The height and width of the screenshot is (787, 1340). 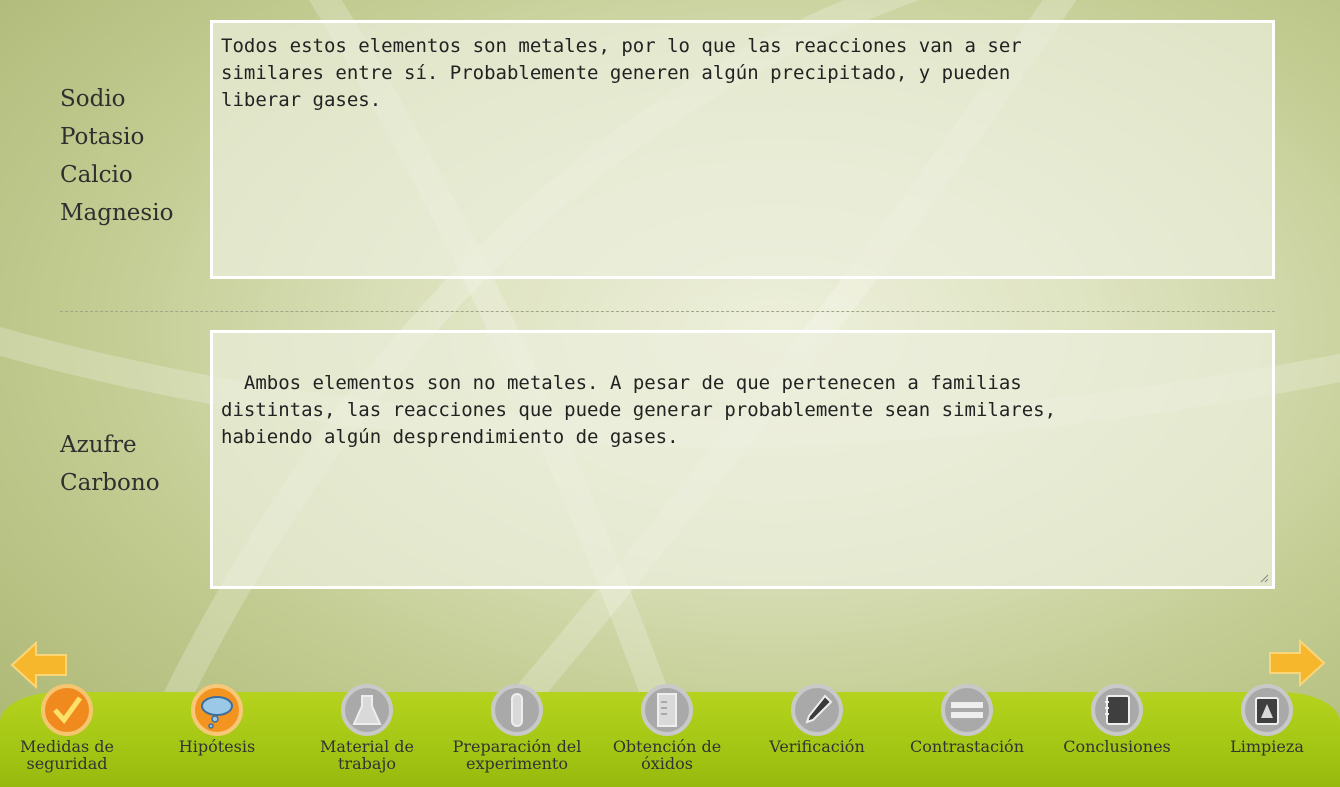 What do you see at coordinates (517, 755) in the screenshot?
I see `nav-step-label: Preparación del experimento` at bounding box center [517, 755].